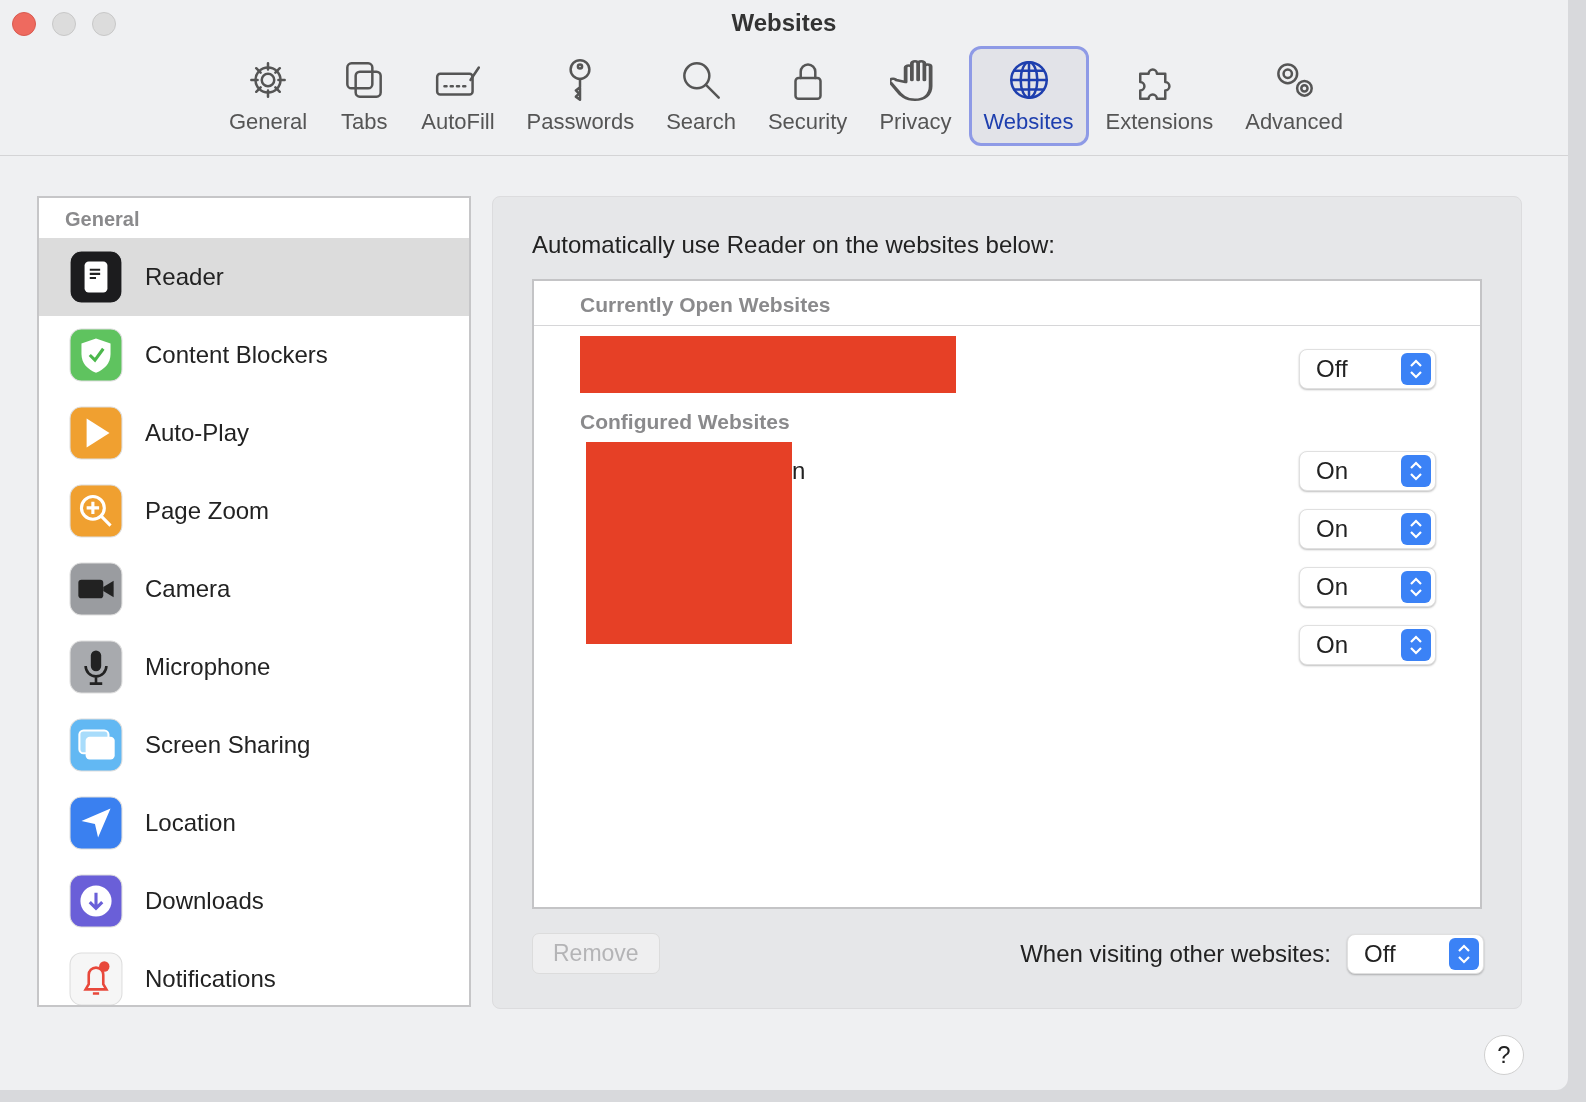 Image resolution: width=1586 pixels, height=1102 pixels. What do you see at coordinates (1504, 1055) in the screenshot?
I see `help-button: ?` at bounding box center [1504, 1055].